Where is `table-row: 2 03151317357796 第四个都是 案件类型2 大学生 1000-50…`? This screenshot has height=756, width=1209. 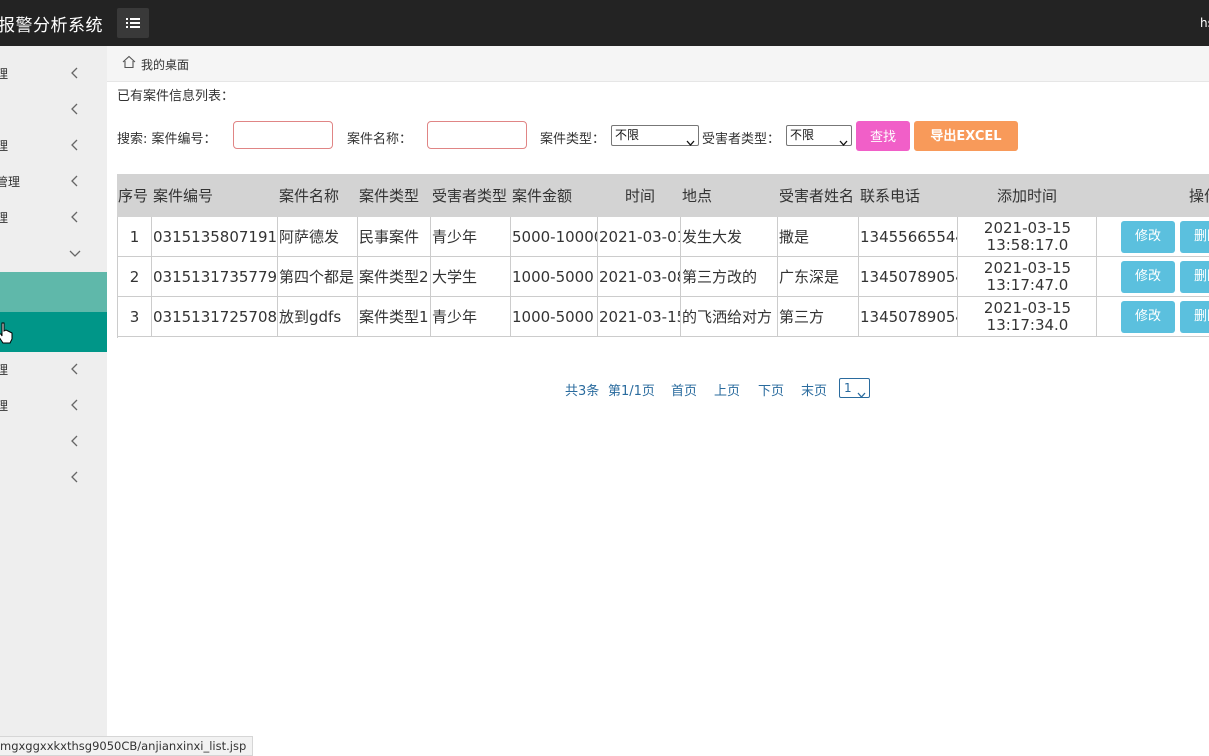 table-row: 2 03151317357796 第四个都是 案件类型2 大学生 1000-50… is located at coordinates (663, 277).